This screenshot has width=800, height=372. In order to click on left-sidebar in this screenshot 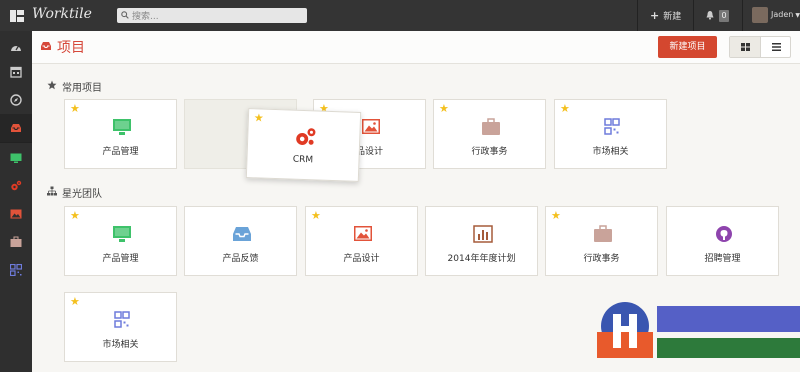, I will do `click(16, 201)`.